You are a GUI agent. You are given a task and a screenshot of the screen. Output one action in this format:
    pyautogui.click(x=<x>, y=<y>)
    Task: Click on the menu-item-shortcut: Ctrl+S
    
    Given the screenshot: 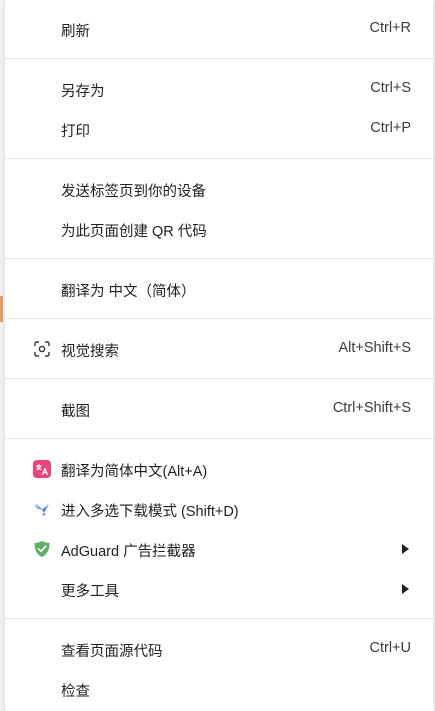 What is the action you would take?
    pyautogui.click(x=390, y=88)
    